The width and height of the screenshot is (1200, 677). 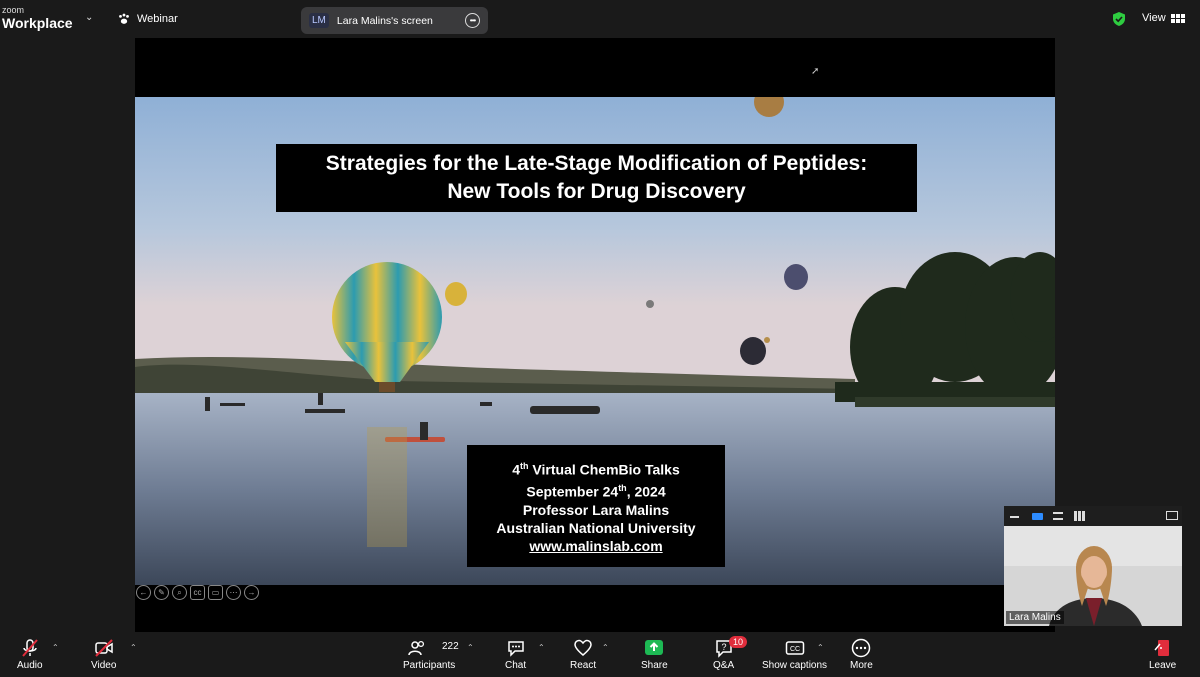 I want to click on more-icon, so click(x=861, y=648).